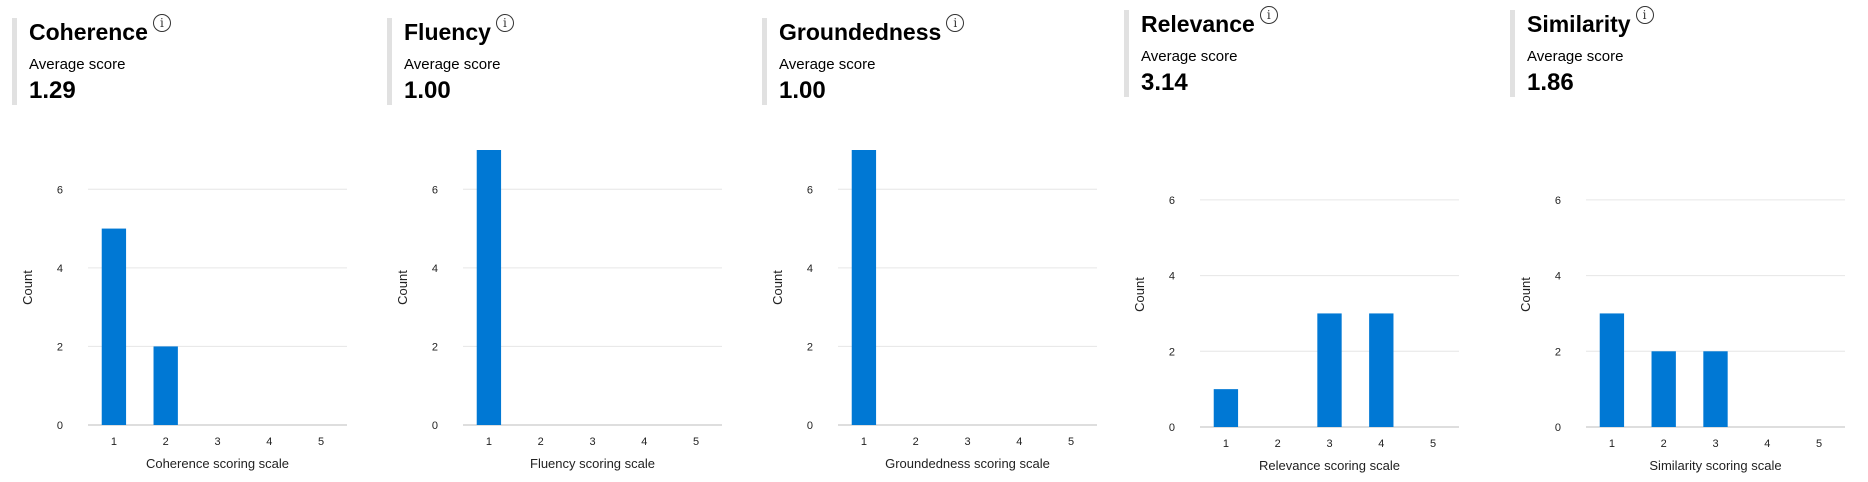 This screenshot has height=482, width=1868. What do you see at coordinates (967, 463) in the screenshot?
I see `x-axis-label: Groundedness scoring scale` at bounding box center [967, 463].